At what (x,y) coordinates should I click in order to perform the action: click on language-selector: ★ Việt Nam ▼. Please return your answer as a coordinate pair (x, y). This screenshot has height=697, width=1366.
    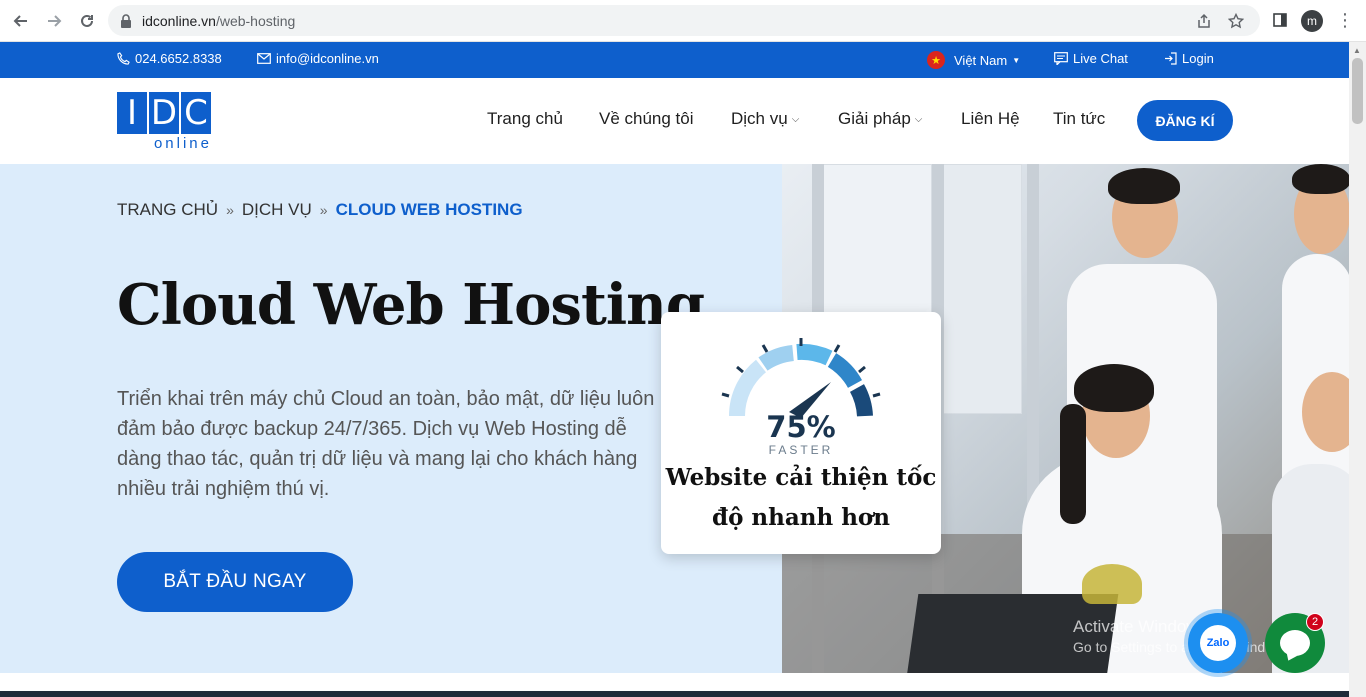
    Looking at the image, I should click on (973, 60).